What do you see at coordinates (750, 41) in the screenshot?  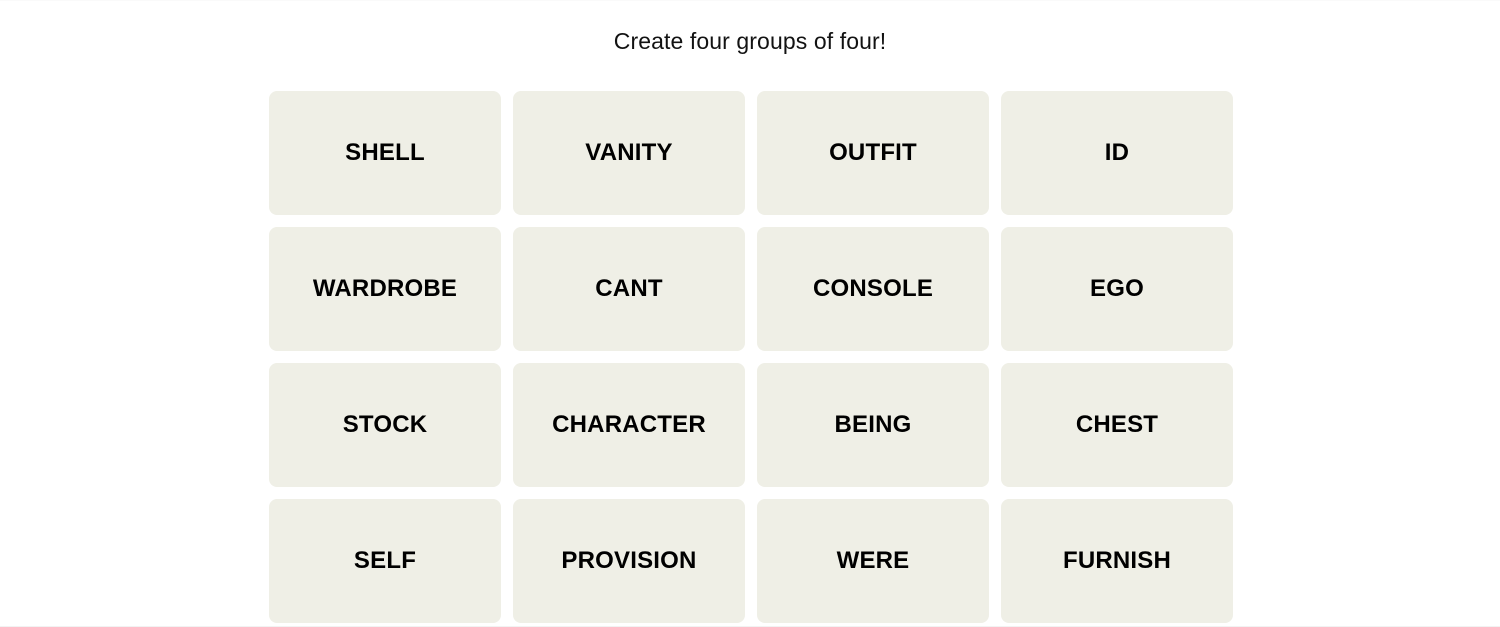 I see `page-title: Create four groups of four!` at bounding box center [750, 41].